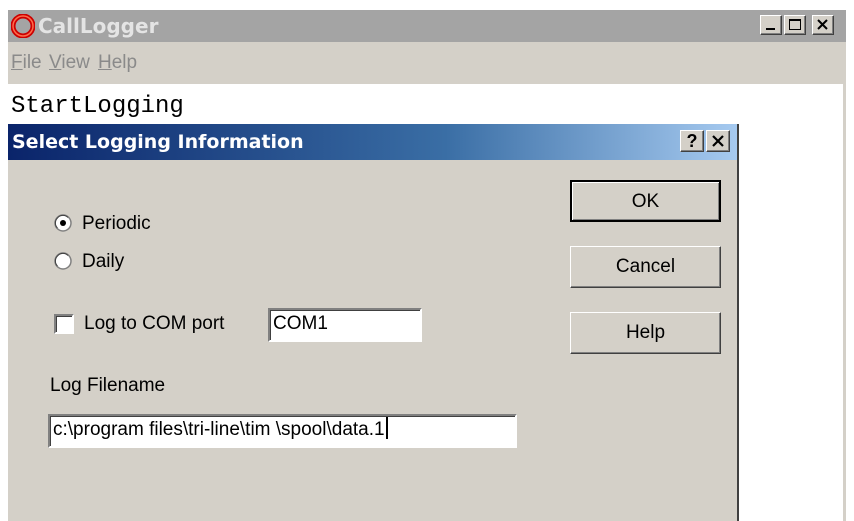 The width and height of the screenshot is (854, 521). I want to click on main-window-title: CallLogger, so click(98, 26).